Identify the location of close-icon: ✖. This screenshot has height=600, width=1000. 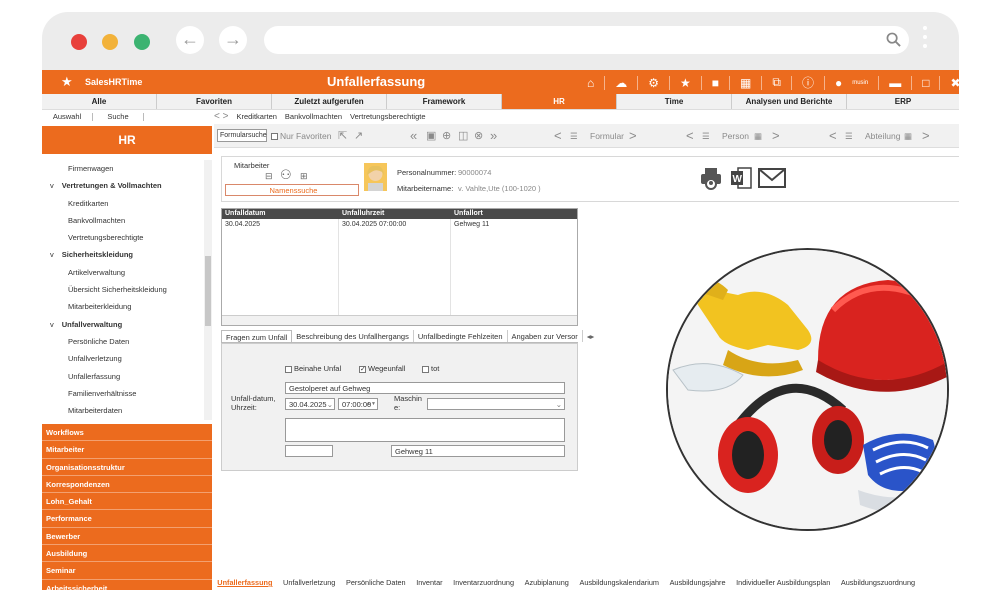
(954, 83).